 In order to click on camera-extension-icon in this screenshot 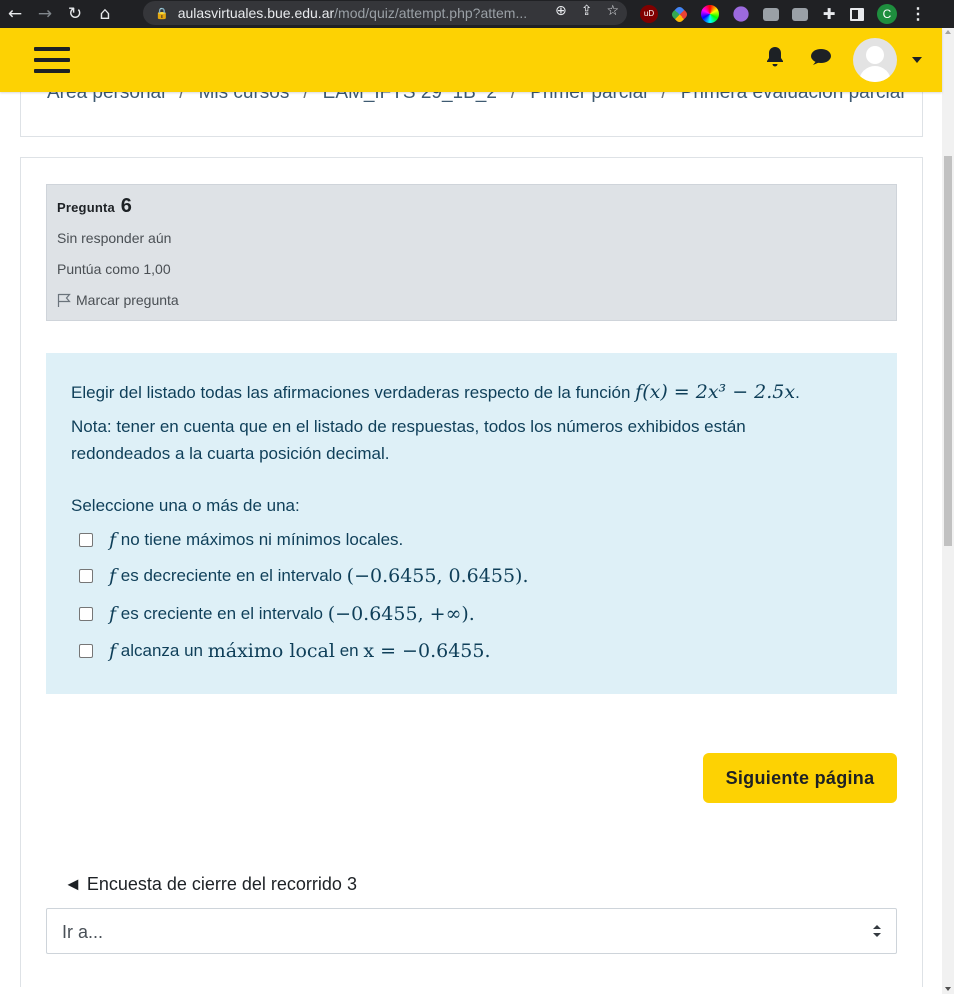, I will do `click(771, 14)`.